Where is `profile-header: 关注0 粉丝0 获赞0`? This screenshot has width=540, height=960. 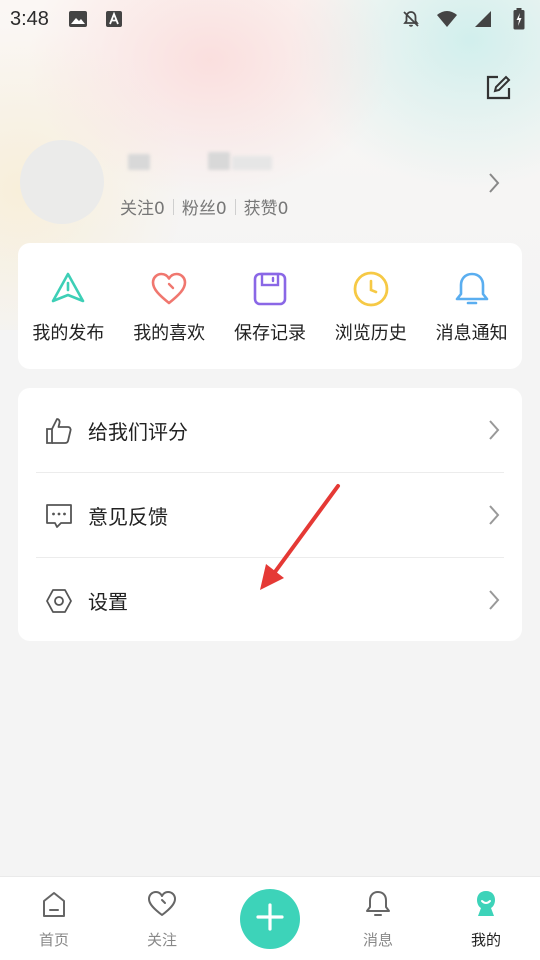
profile-header: 关注0 粉丝0 获赞0 is located at coordinates (270, 185).